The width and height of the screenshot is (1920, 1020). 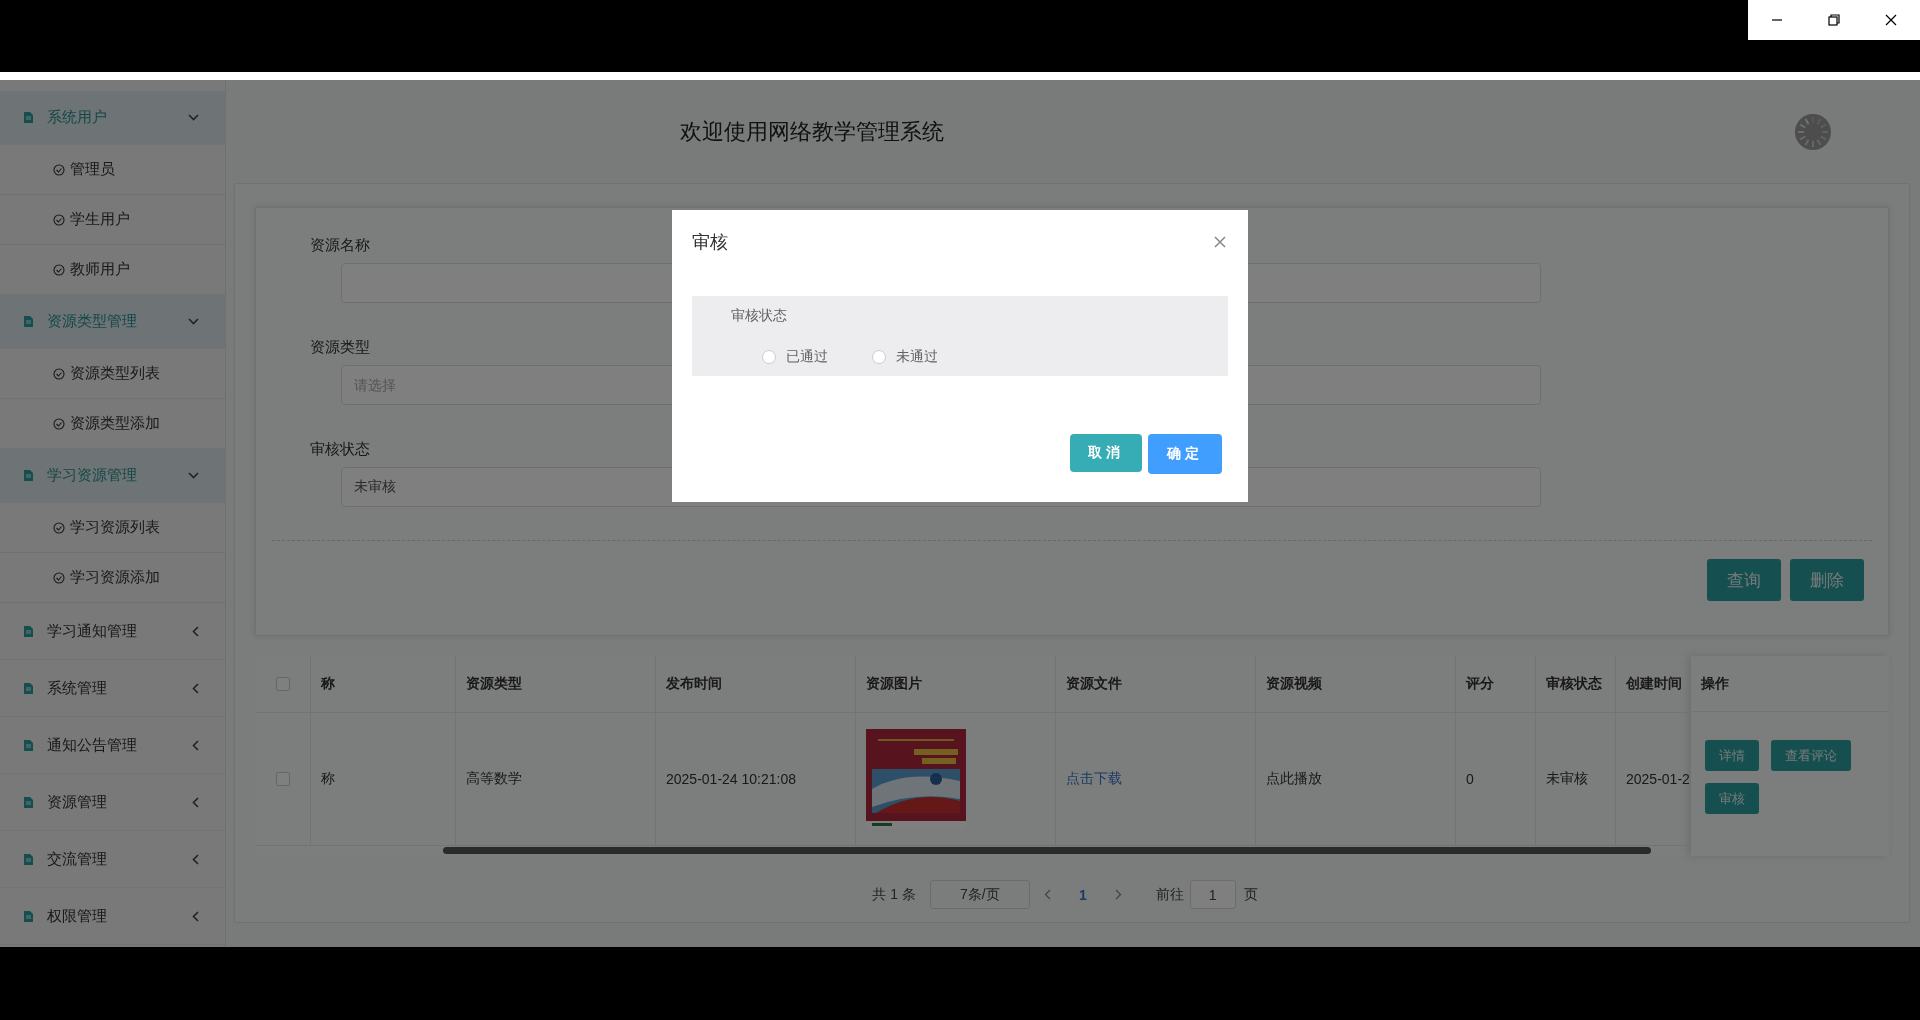 What do you see at coordinates (1294, 684) in the screenshot?
I see `column-header: 资源视频` at bounding box center [1294, 684].